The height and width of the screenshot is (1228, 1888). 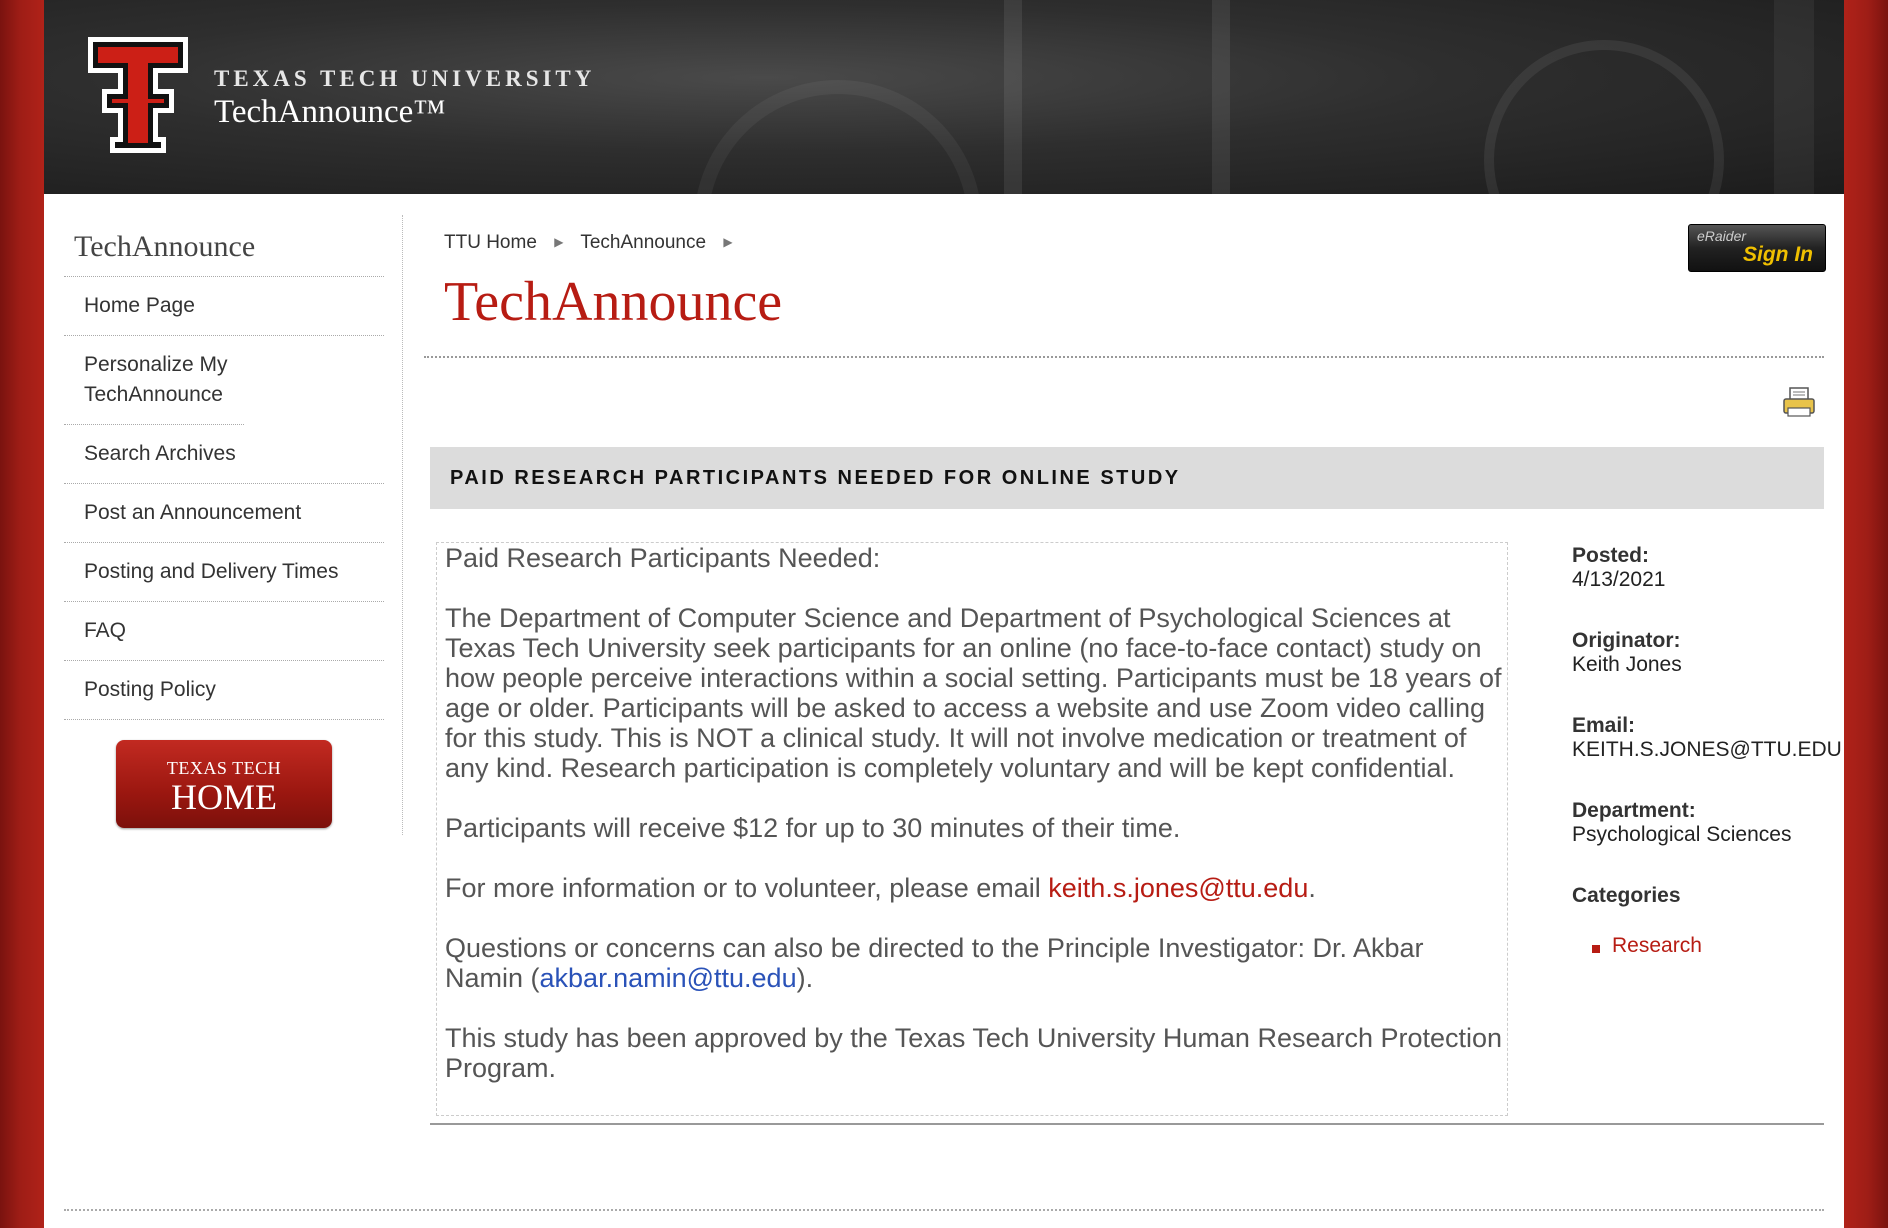 I want to click on text-segment: )., so click(x=805, y=978).